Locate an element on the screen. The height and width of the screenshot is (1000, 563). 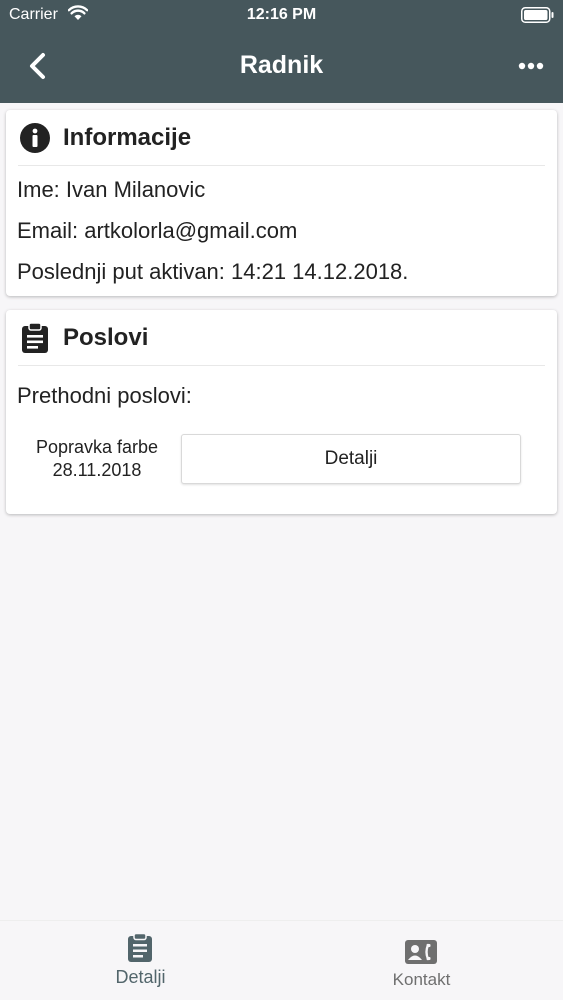
tab-contact-label: Kontakt is located at coordinates (421, 979).